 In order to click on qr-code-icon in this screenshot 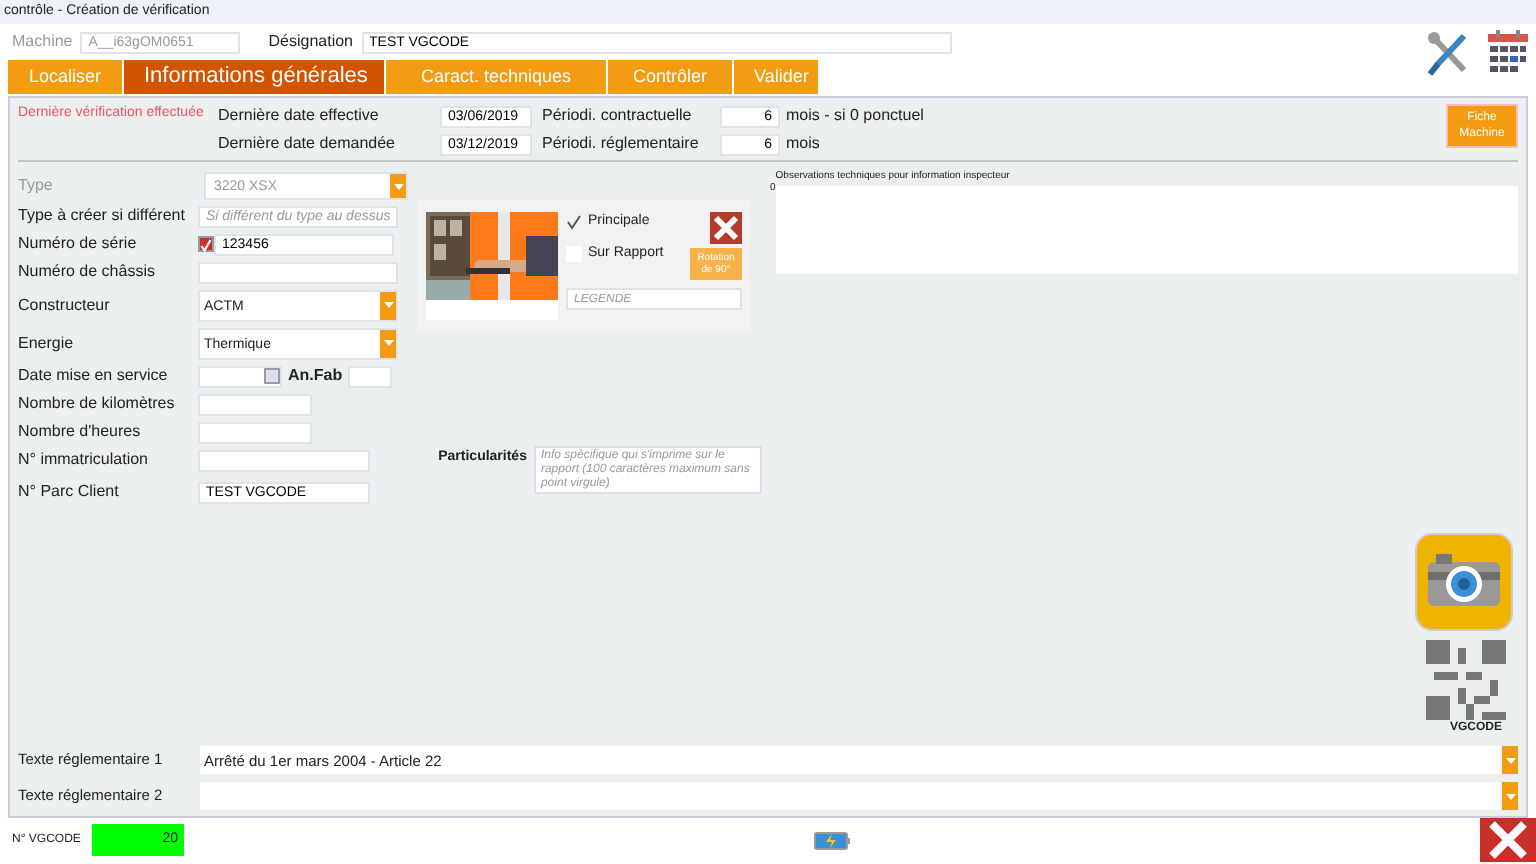, I will do `click(1466, 680)`.